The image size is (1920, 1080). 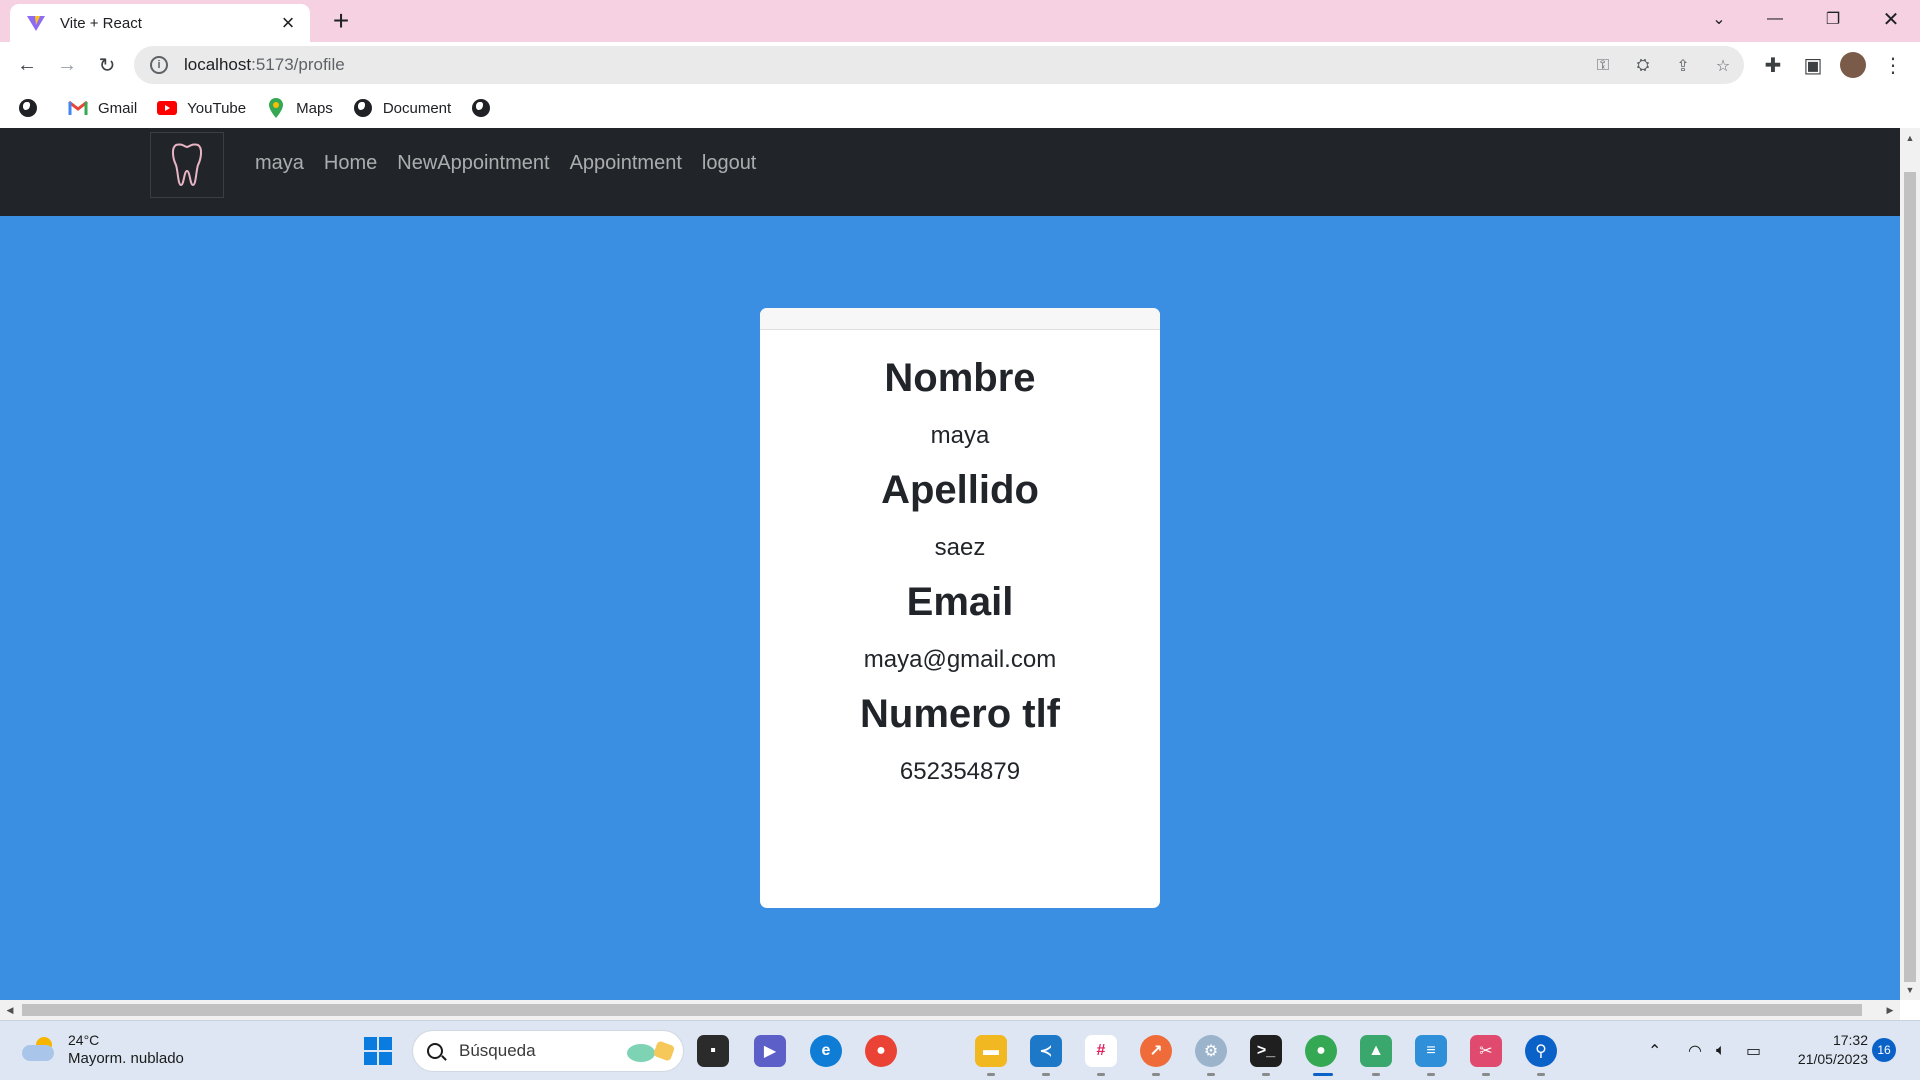 I want to click on tab-search-icon: ⌄, so click(x=1719, y=19).